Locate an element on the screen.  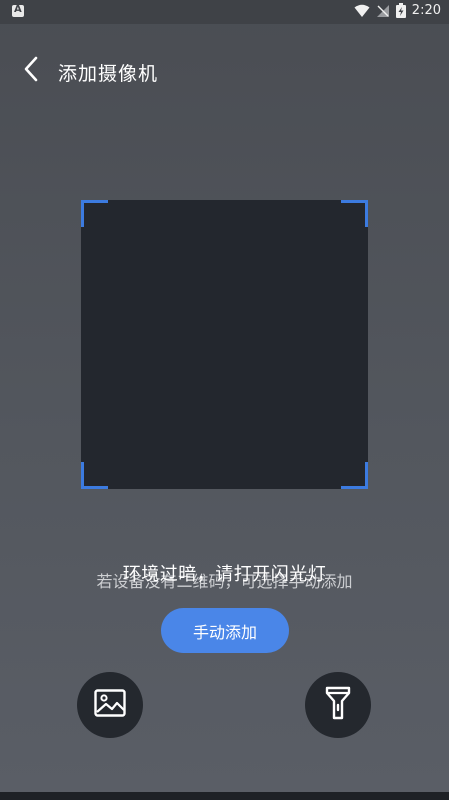
navigation-bar-strip is located at coordinates (224, 796).